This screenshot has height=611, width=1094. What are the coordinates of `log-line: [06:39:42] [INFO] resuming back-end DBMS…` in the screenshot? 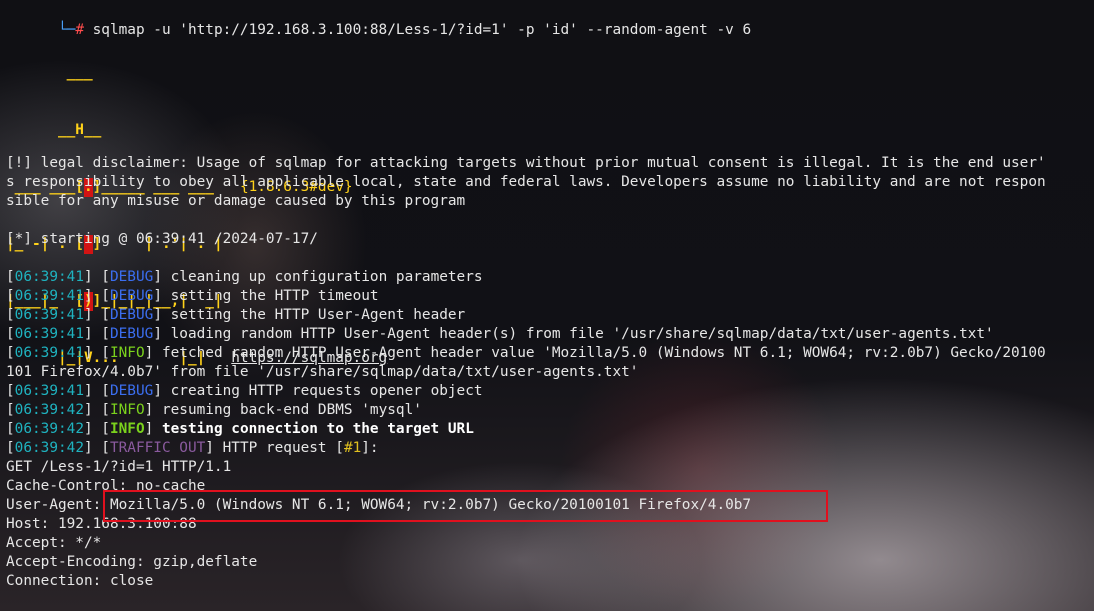 It's located at (214, 410).